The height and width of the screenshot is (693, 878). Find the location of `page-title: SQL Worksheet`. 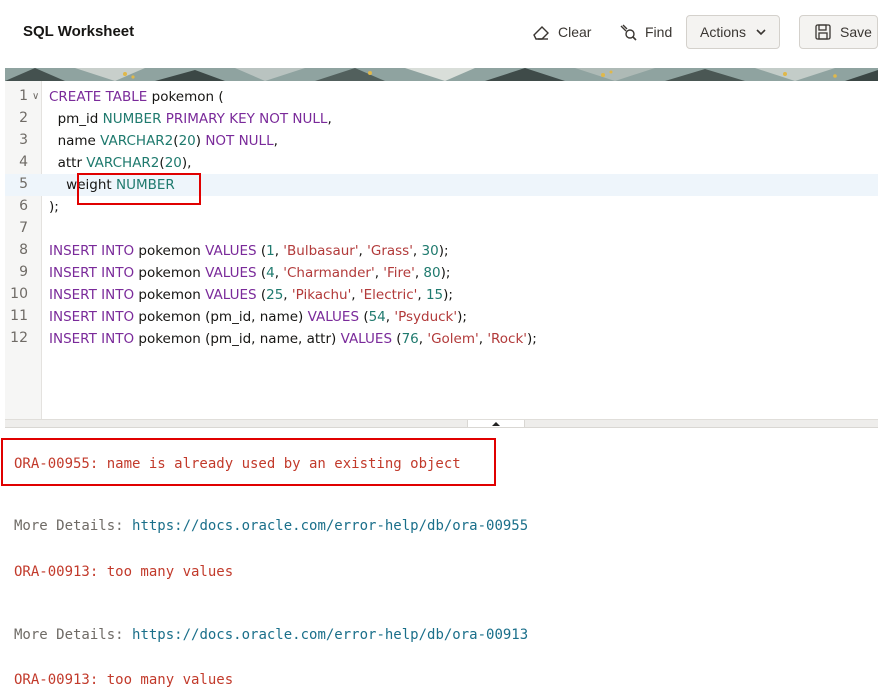

page-title: SQL Worksheet is located at coordinates (79, 31).